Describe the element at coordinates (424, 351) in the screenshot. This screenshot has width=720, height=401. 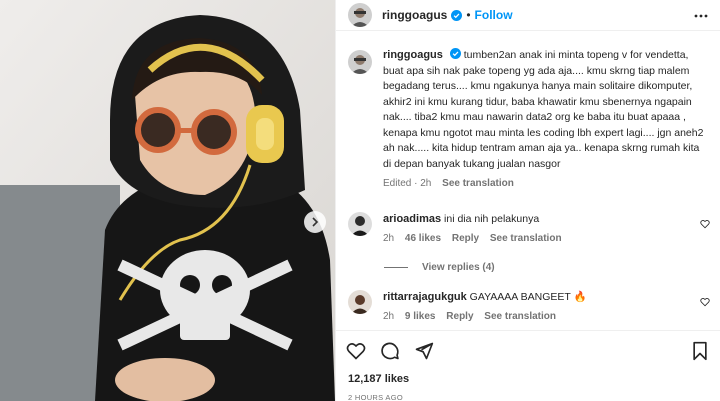
I see `share-icon` at that location.